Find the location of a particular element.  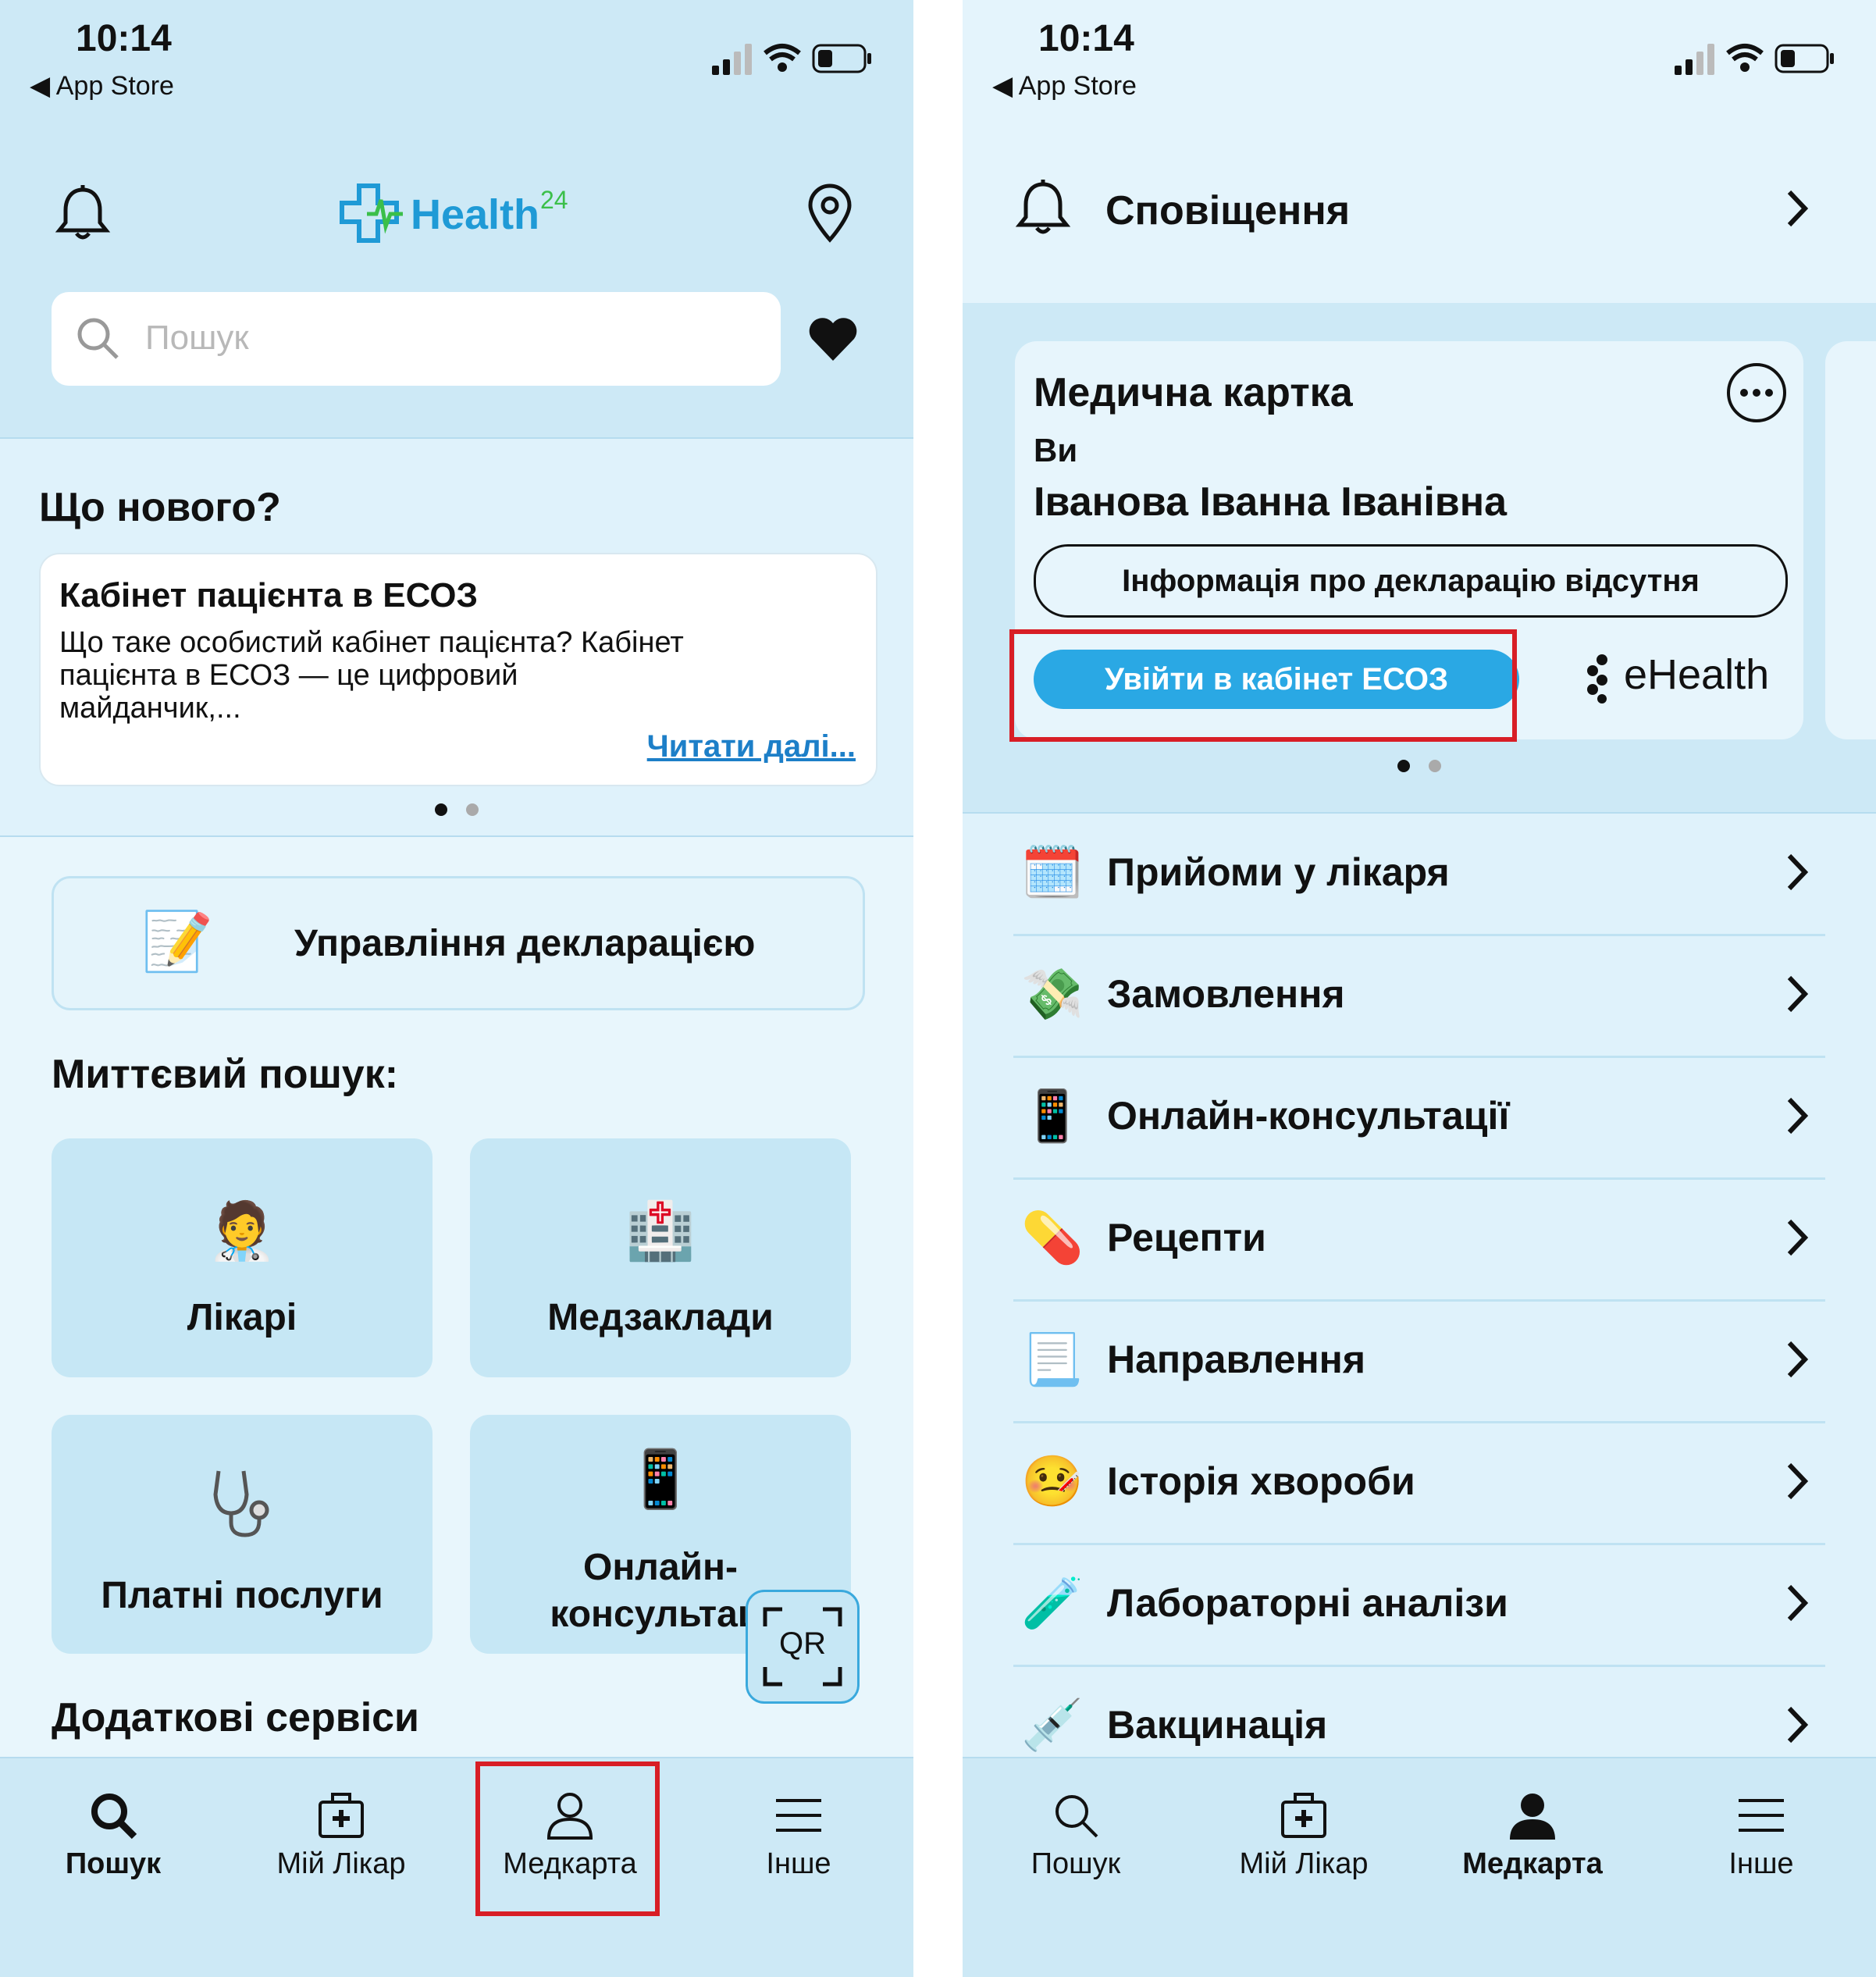

med-card-title: Медична картка is located at coordinates (1193, 392).